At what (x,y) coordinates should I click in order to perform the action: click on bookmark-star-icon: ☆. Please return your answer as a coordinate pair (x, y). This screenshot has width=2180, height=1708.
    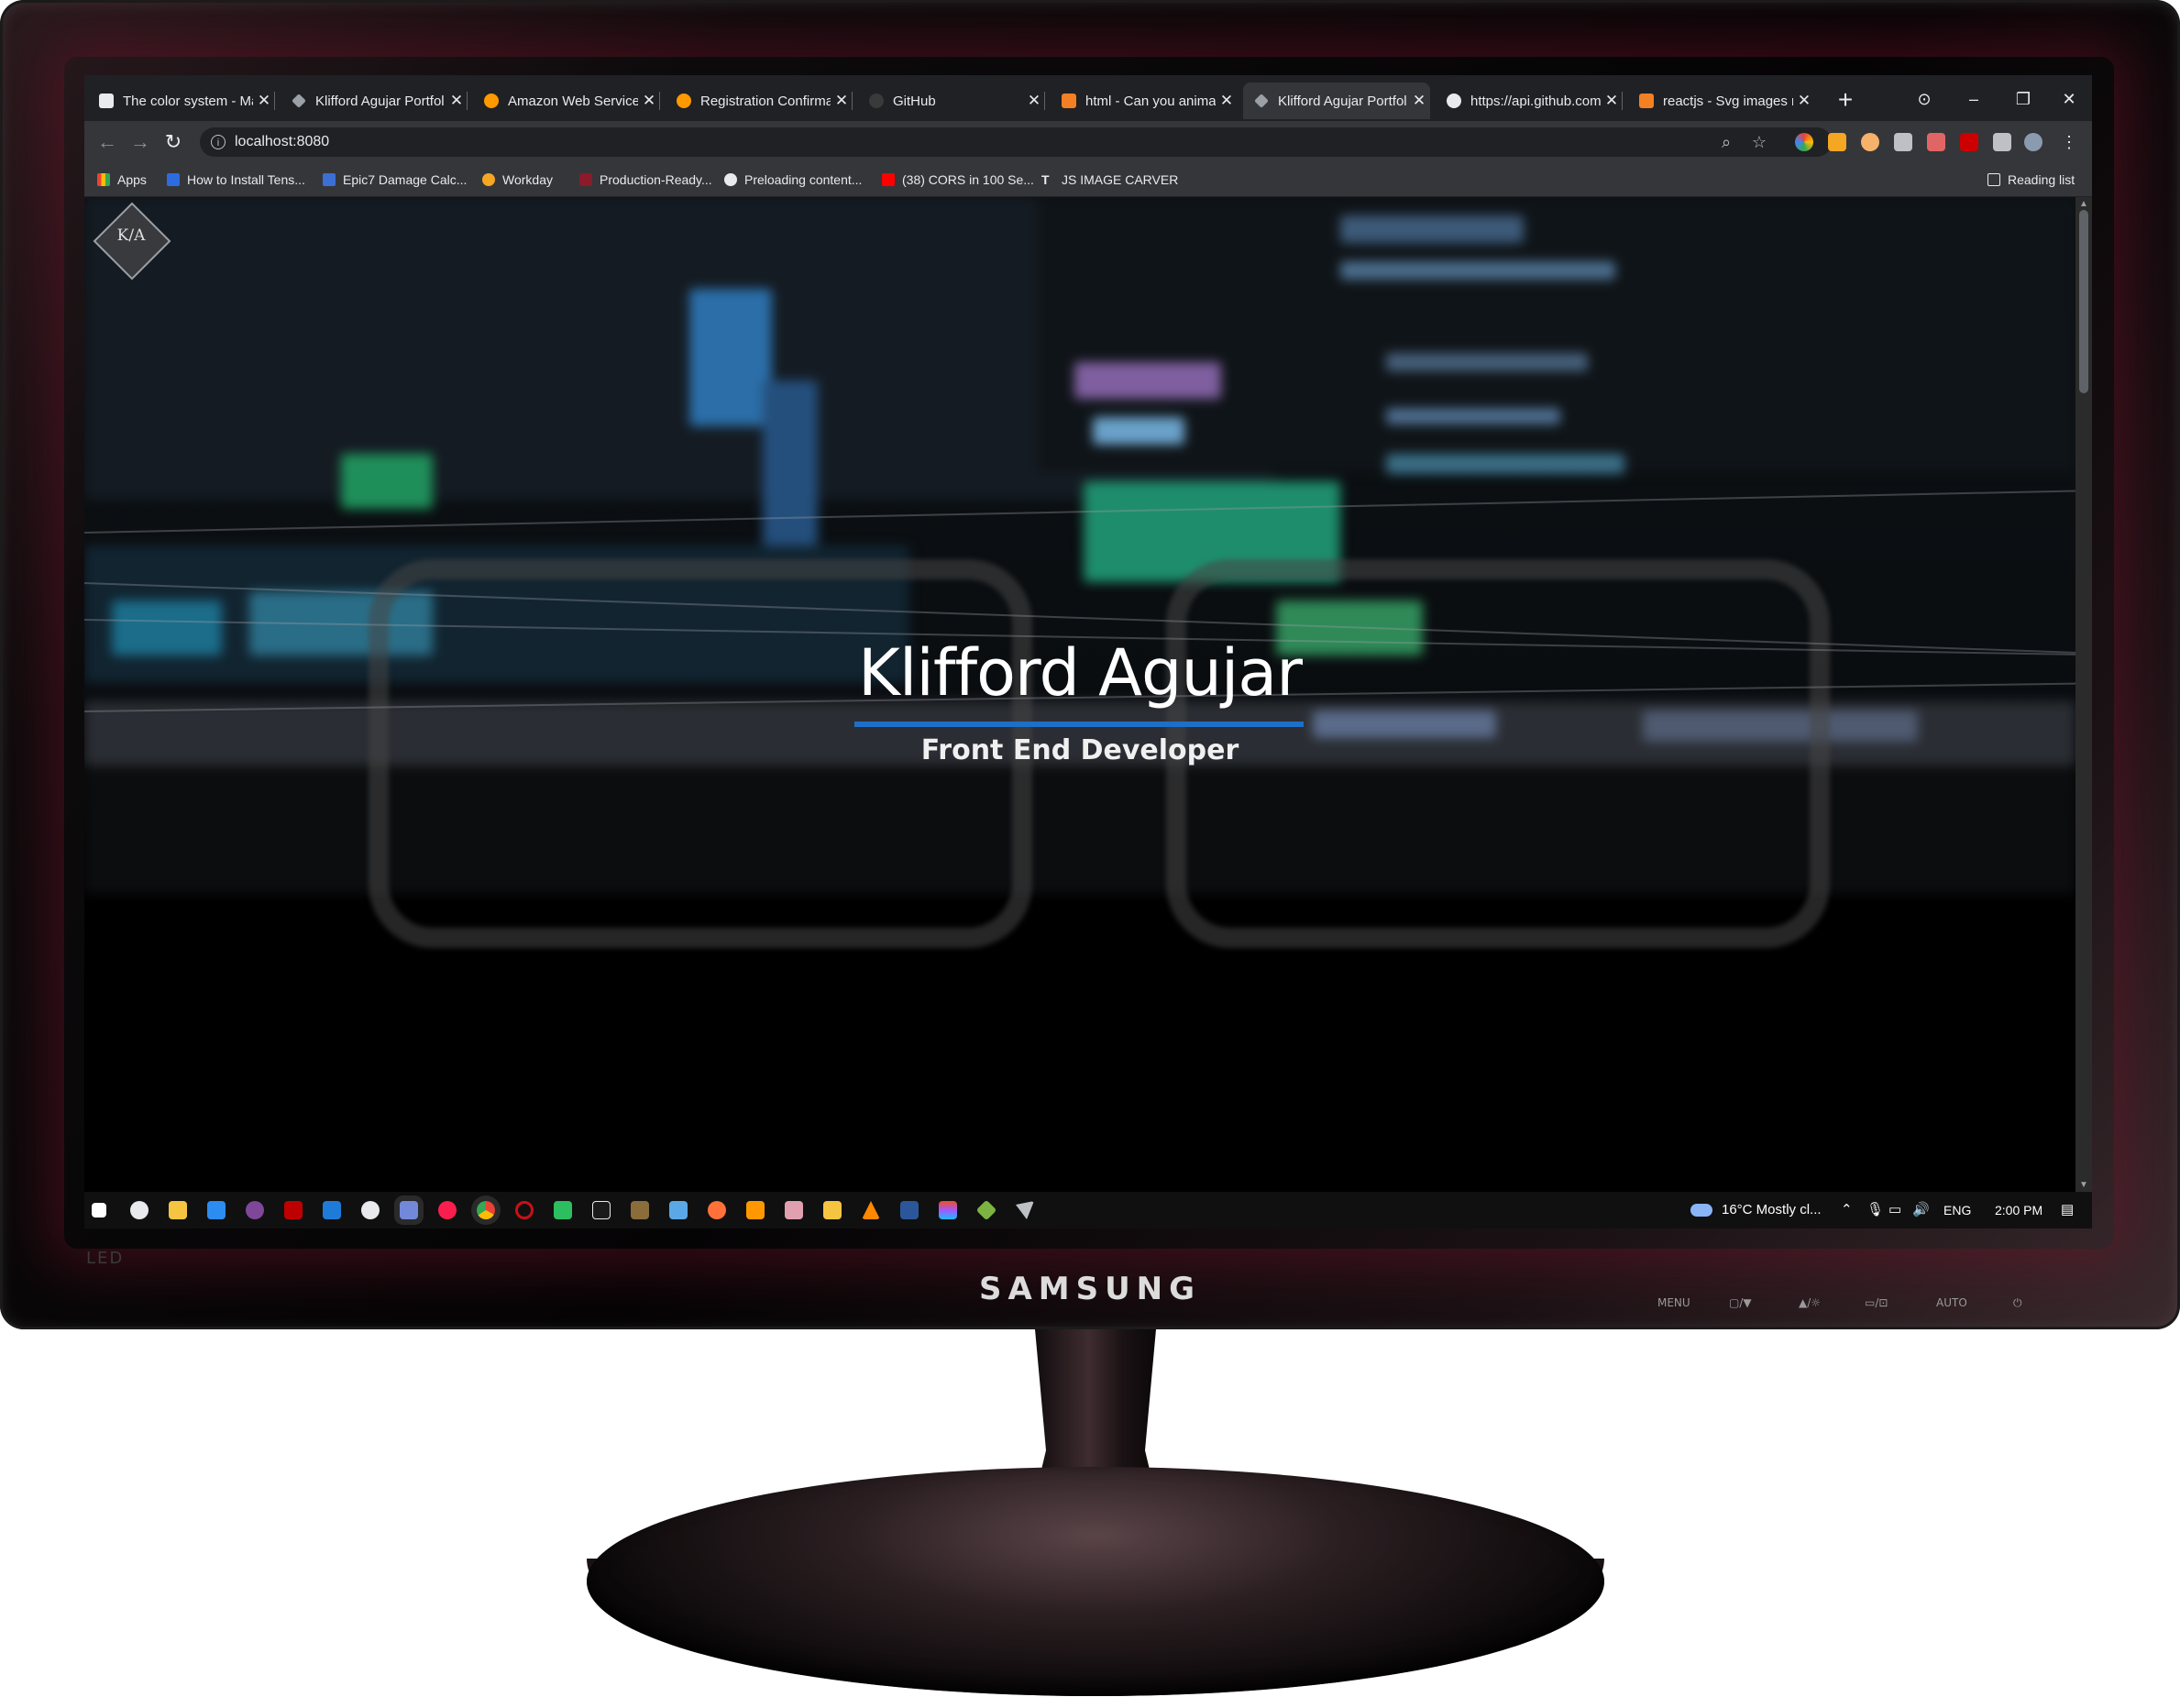
    Looking at the image, I should click on (1759, 142).